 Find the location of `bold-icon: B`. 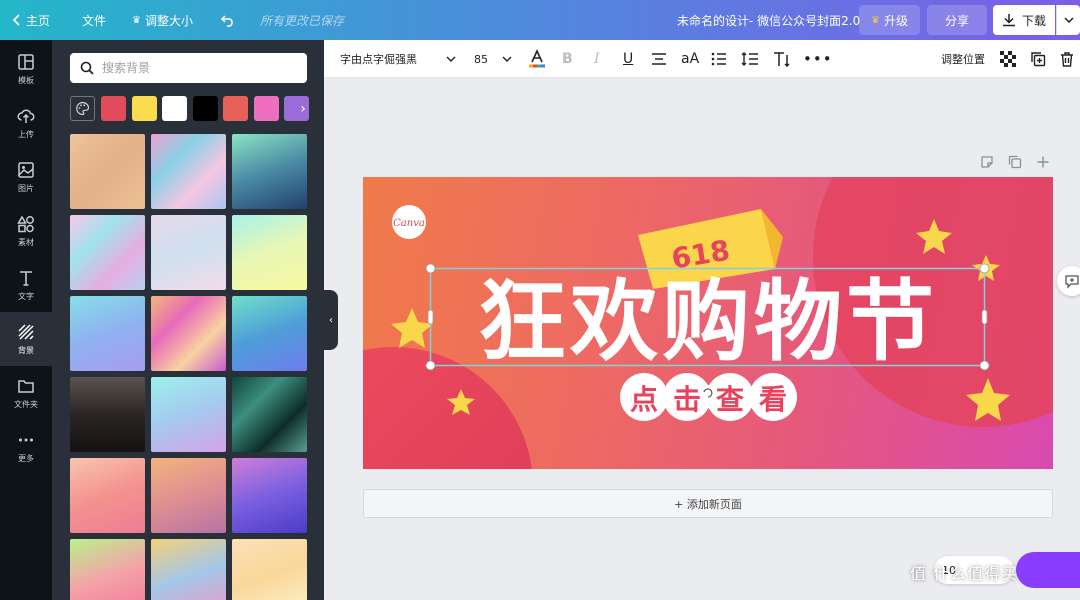

bold-icon: B is located at coordinates (567, 59).